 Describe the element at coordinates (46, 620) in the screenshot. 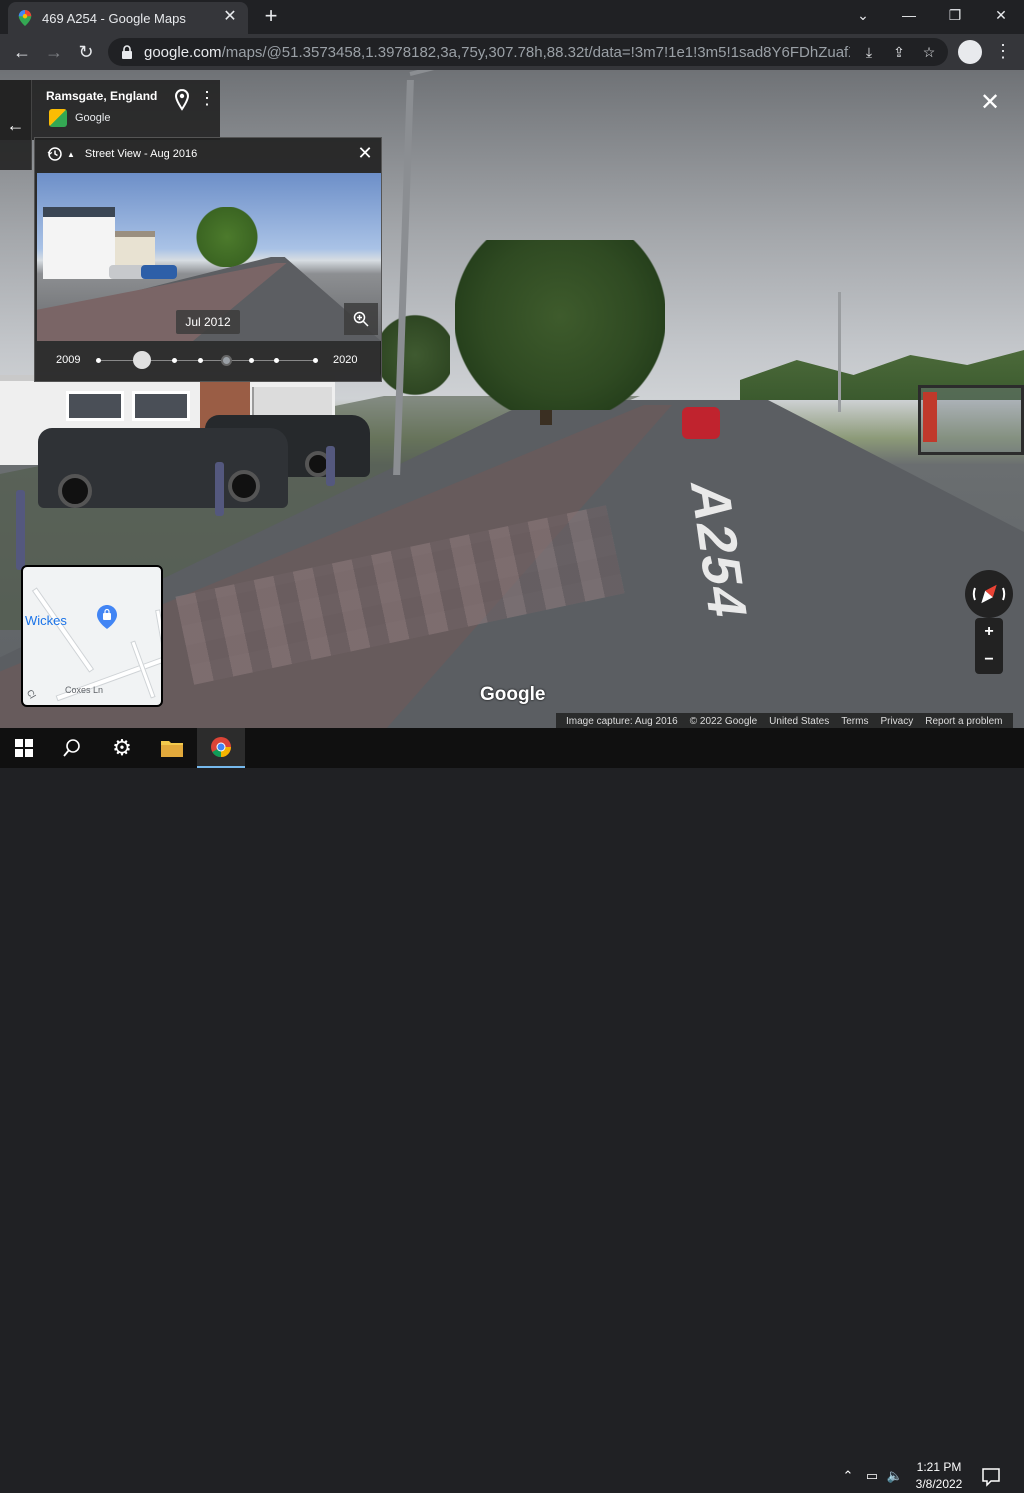

I see `minimap-place-label: Wickes` at that location.